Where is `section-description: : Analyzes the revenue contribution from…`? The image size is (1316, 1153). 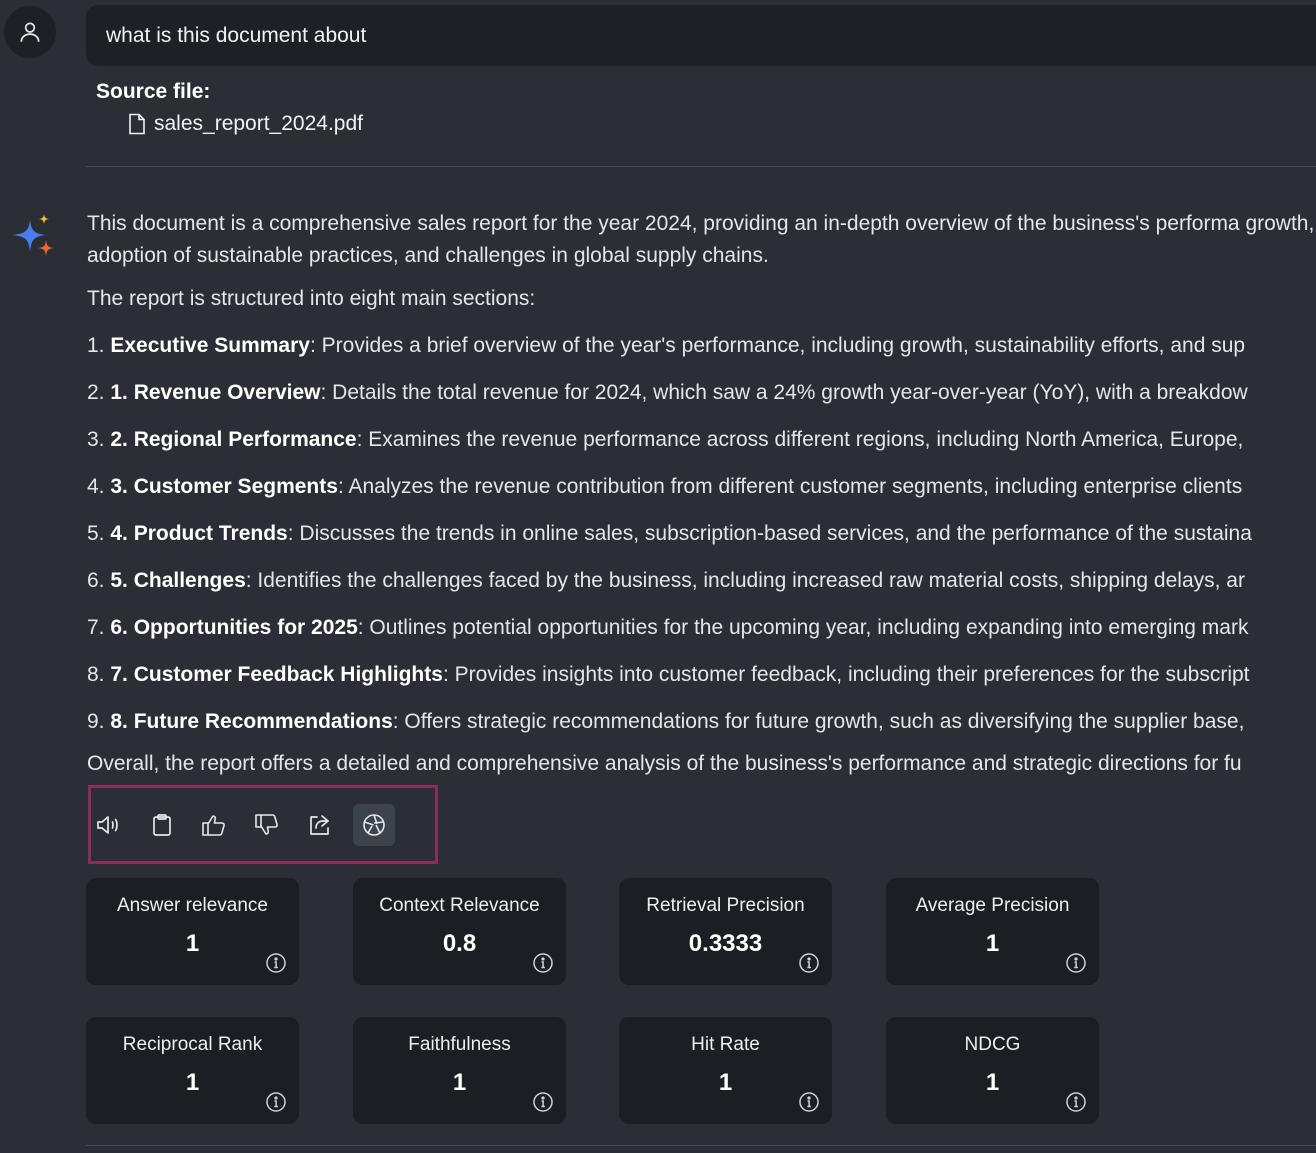 section-description: : Analyzes the revenue contribution from… is located at coordinates (790, 486).